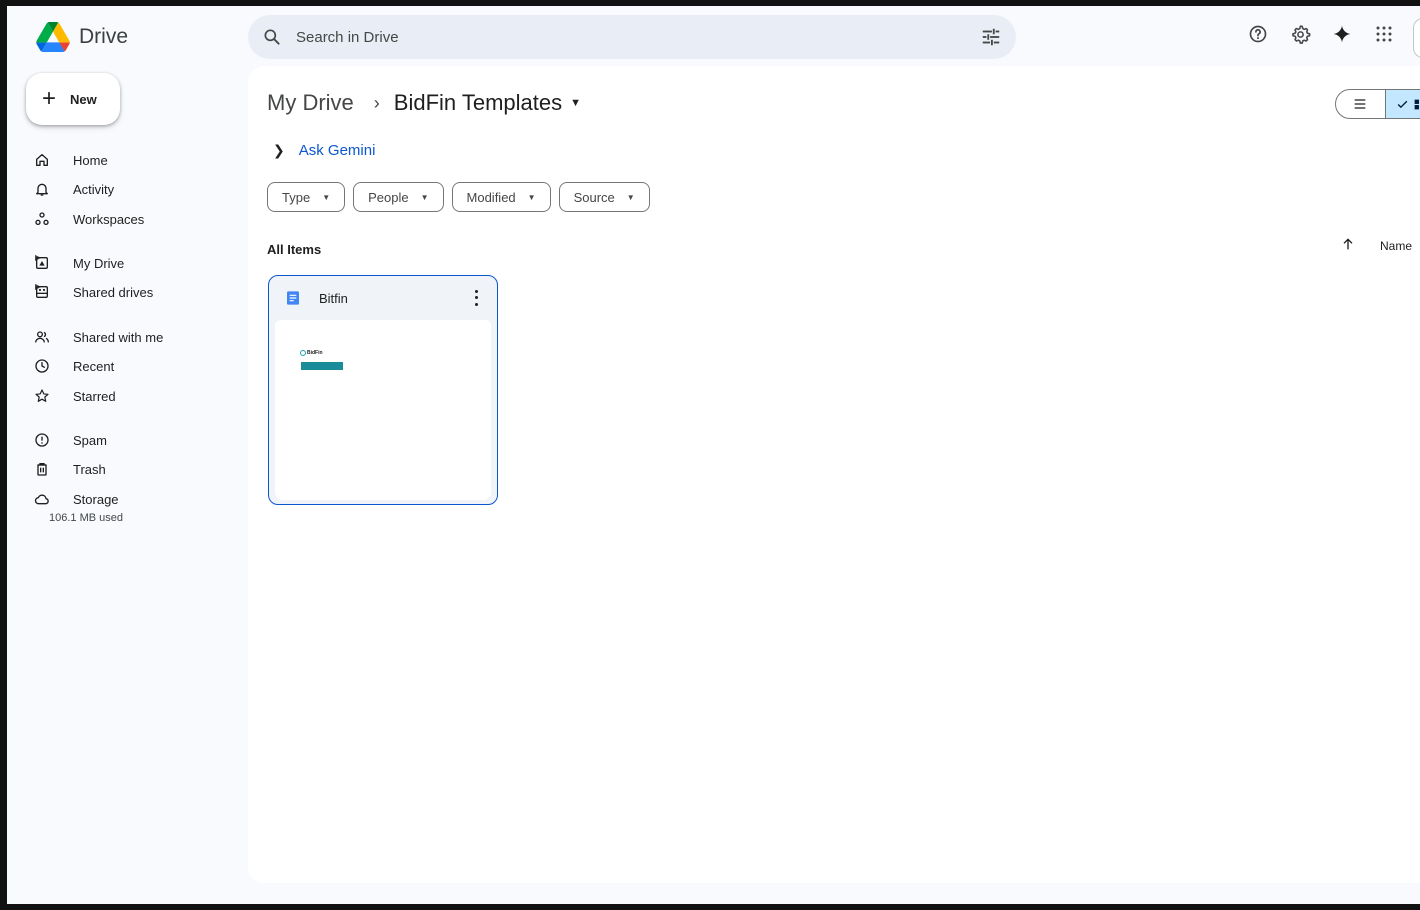  What do you see at coordinates (991, 37) in the screenshot?
I see `search-options-icon` at bounding box center [991, 37].